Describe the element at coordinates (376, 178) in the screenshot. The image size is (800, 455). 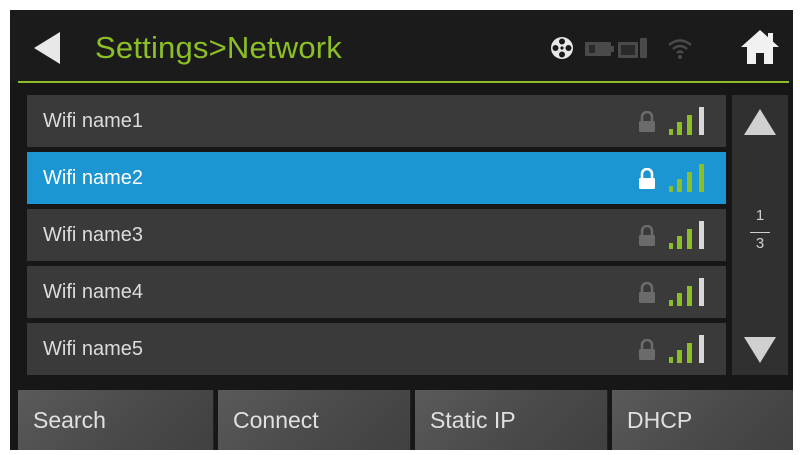
I see `network-row: Wifi name2` at that location.